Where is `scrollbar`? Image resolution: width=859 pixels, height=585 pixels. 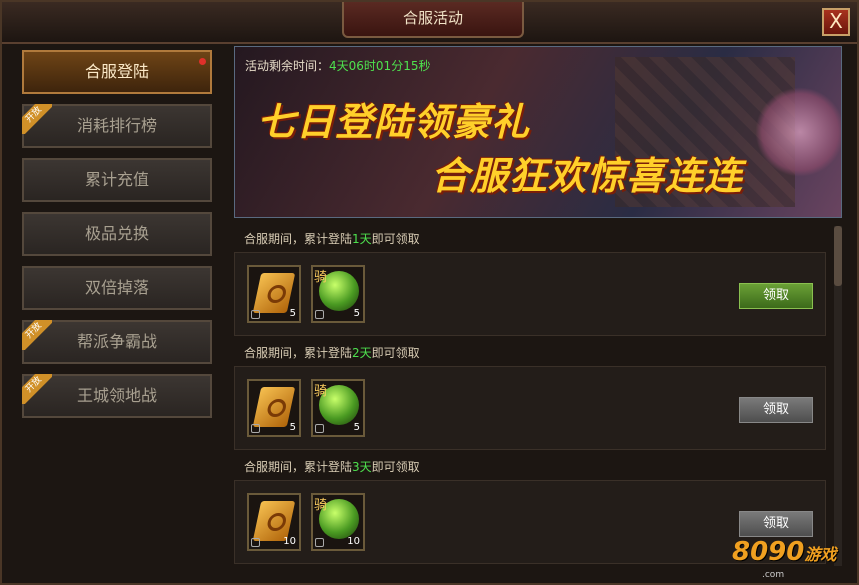
scrollbar is located at coordinates (838, 396).